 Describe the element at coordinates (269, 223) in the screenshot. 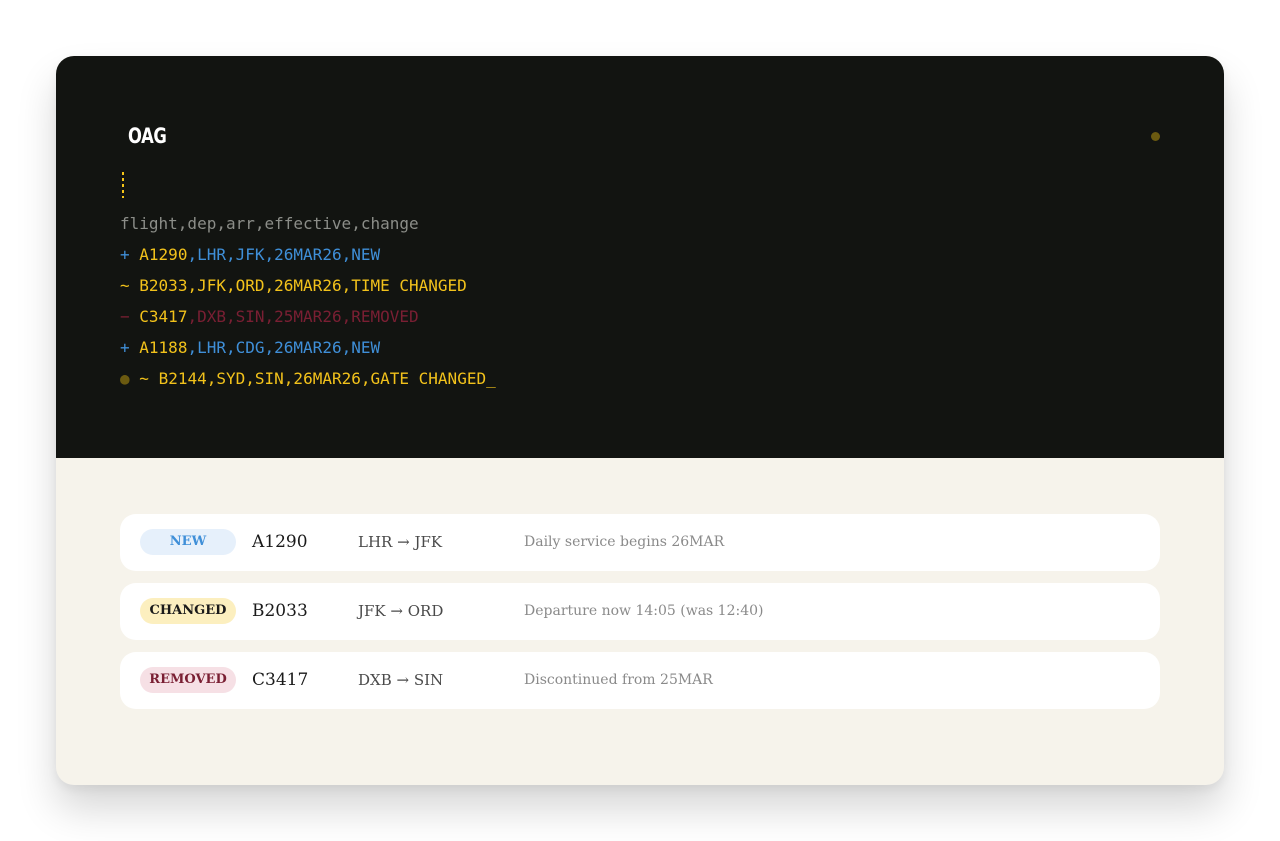

I see `csv-header: flight,dep,arr,effective,change` at that location.